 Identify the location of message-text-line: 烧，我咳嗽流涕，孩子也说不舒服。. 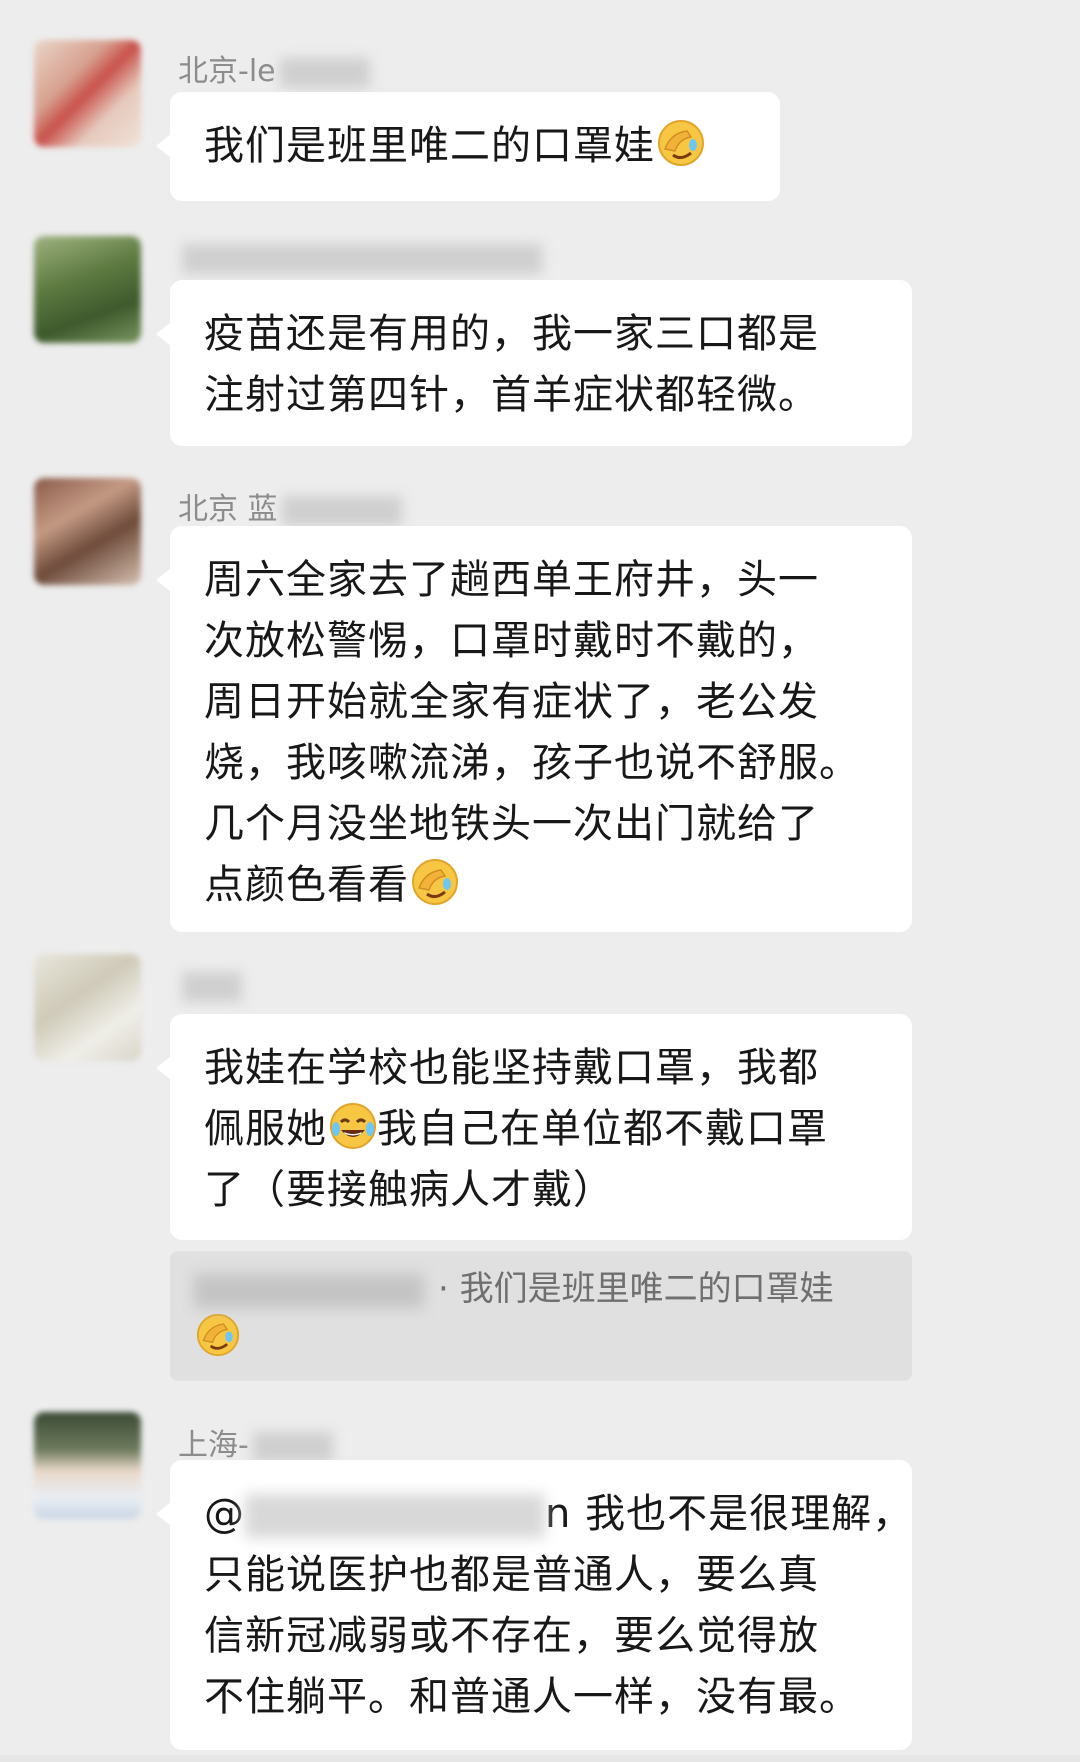
(532, 763).